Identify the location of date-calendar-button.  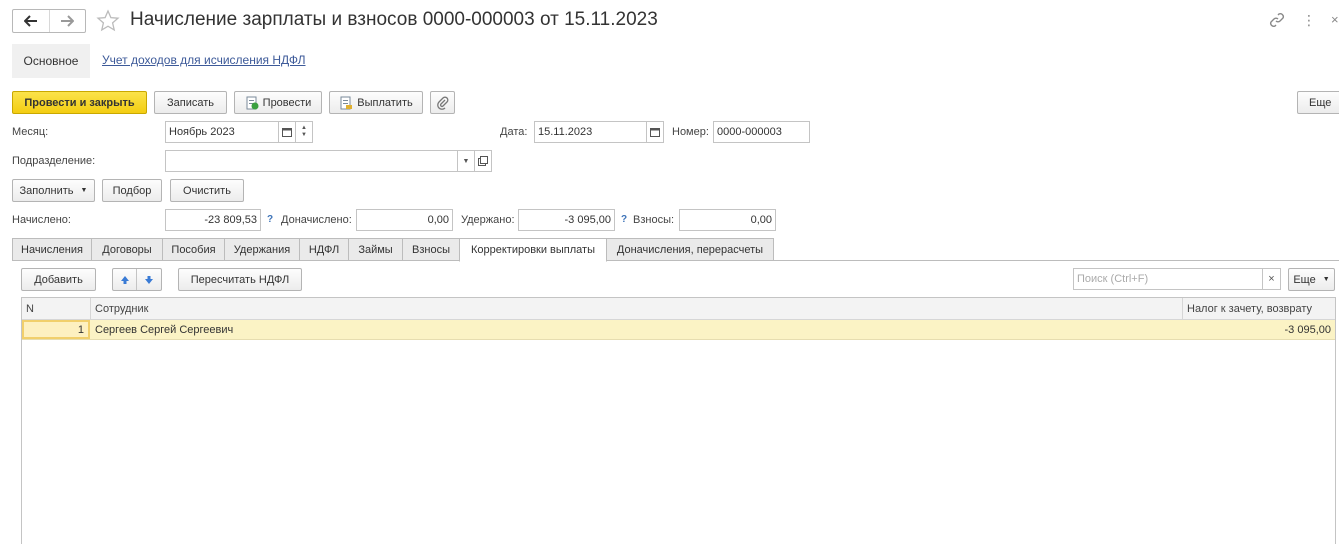
(655, 132).